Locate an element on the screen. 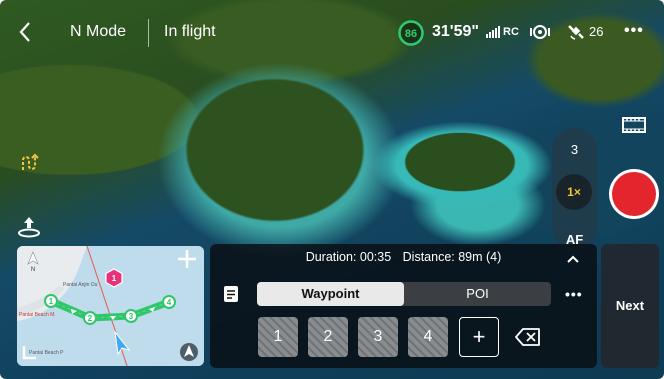 Image resolution: width=664 pixels, height=379 pixels. battery-percent: 86 is located at coordinates (411, 34).